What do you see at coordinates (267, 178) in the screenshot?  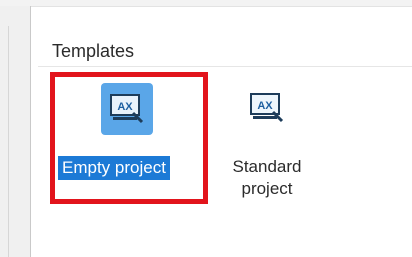 I see `template-standard-project-label: Standard project` at bounding box center [267, 178].